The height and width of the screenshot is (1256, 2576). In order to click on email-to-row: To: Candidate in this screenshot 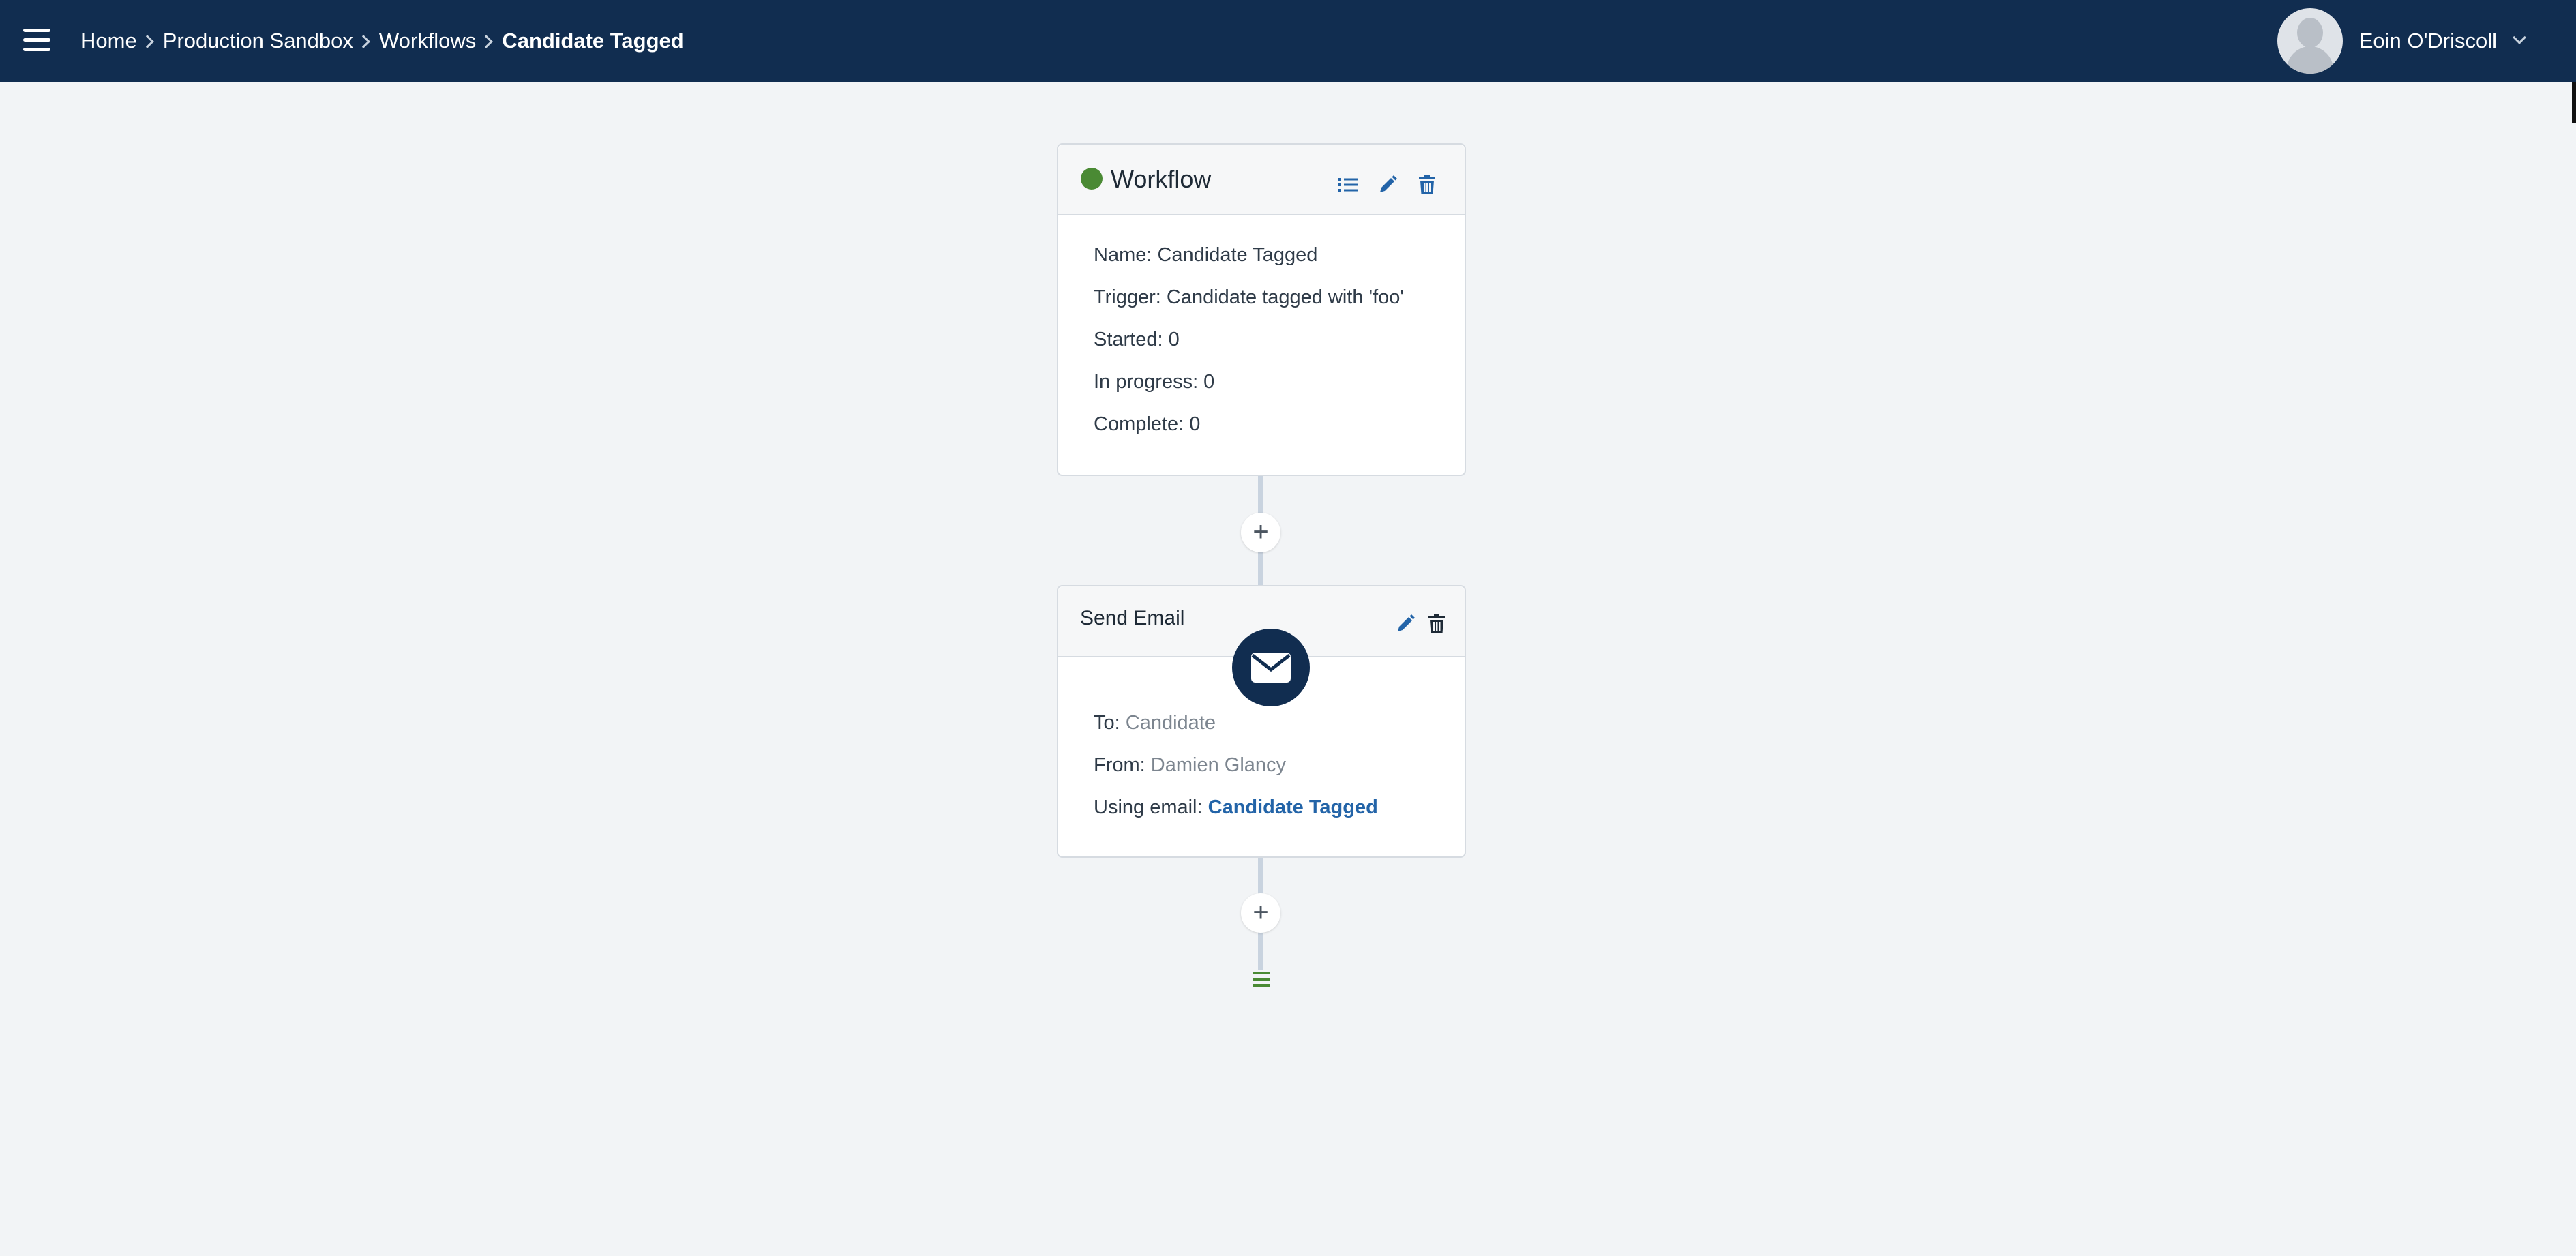, I will do `click(1279, 733)`.